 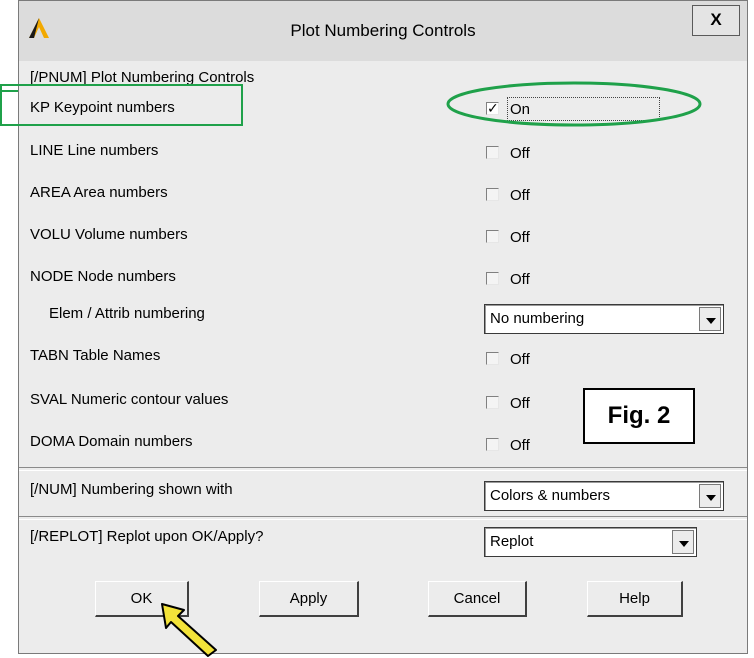 I want to click on replot-select: Replot, so click(x=590, y=542).